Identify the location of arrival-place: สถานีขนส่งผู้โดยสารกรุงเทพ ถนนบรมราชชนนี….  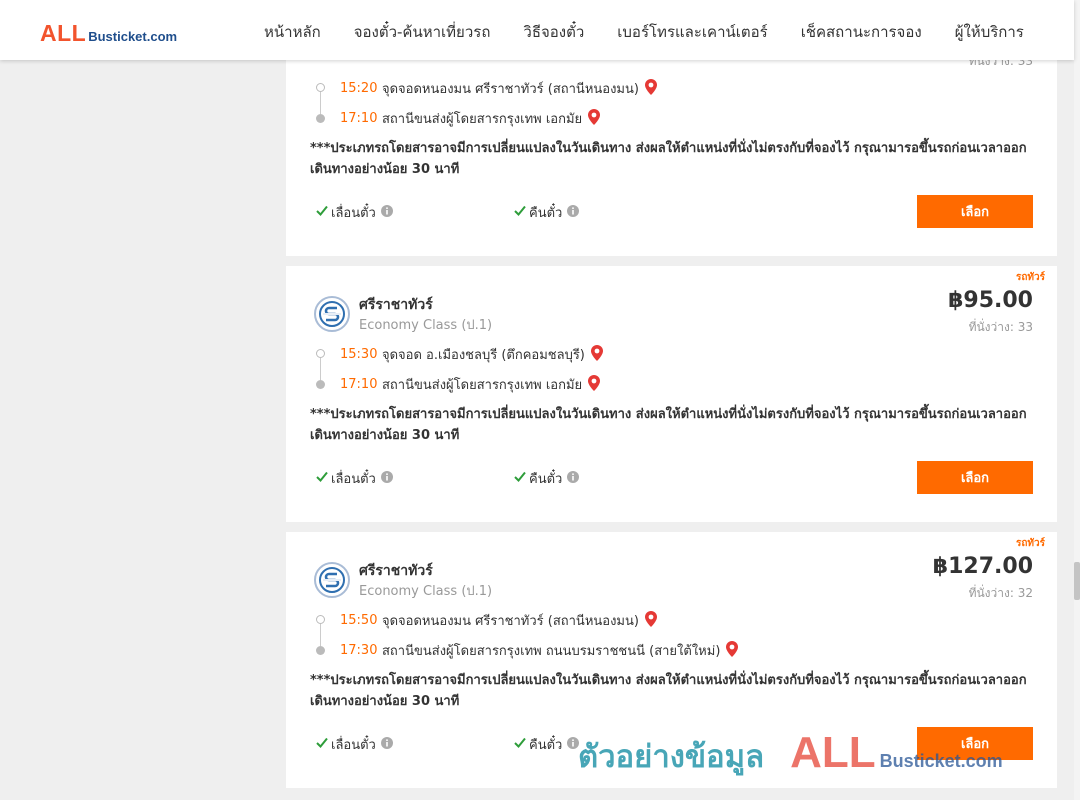
(551, 651).